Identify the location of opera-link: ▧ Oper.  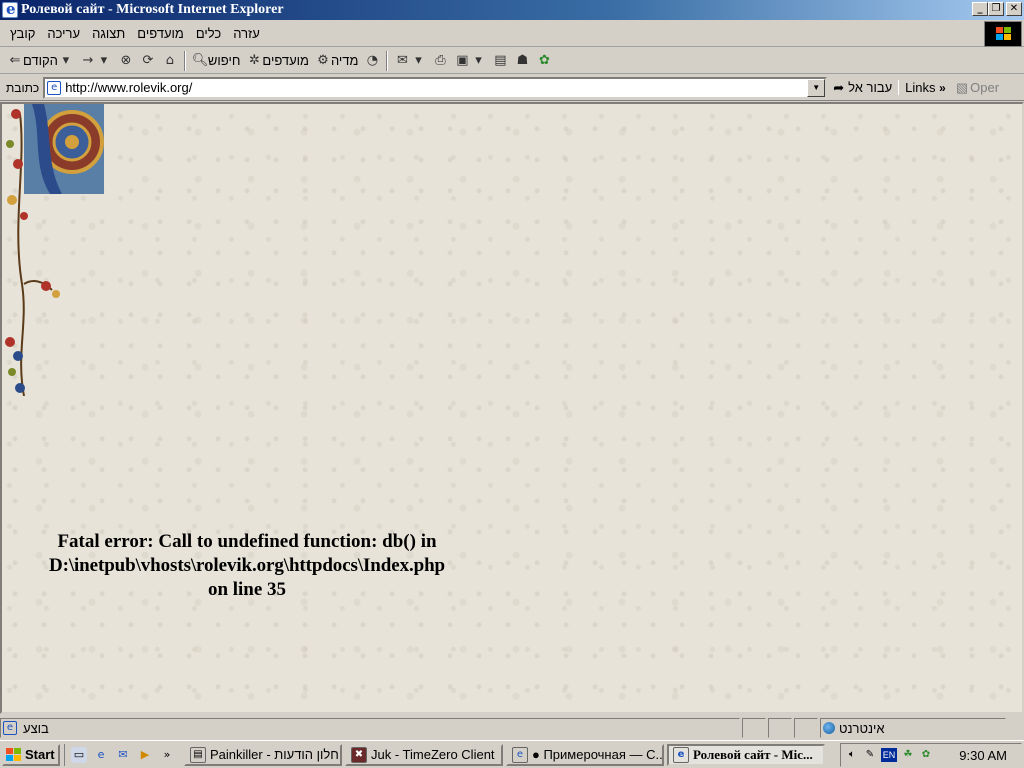
(975, 88).